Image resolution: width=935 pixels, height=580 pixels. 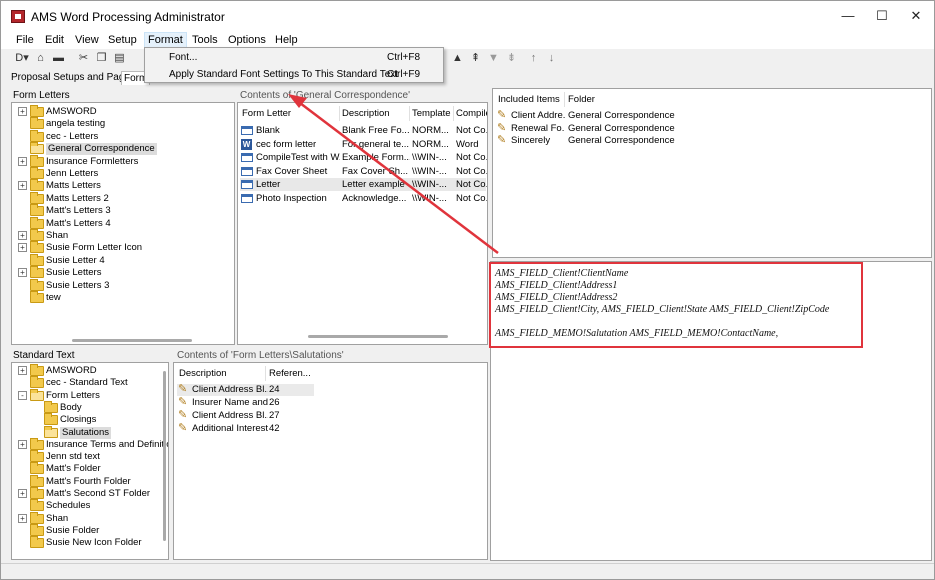 I want to click on paste-icon: ▤, so click(x=119, y=58).